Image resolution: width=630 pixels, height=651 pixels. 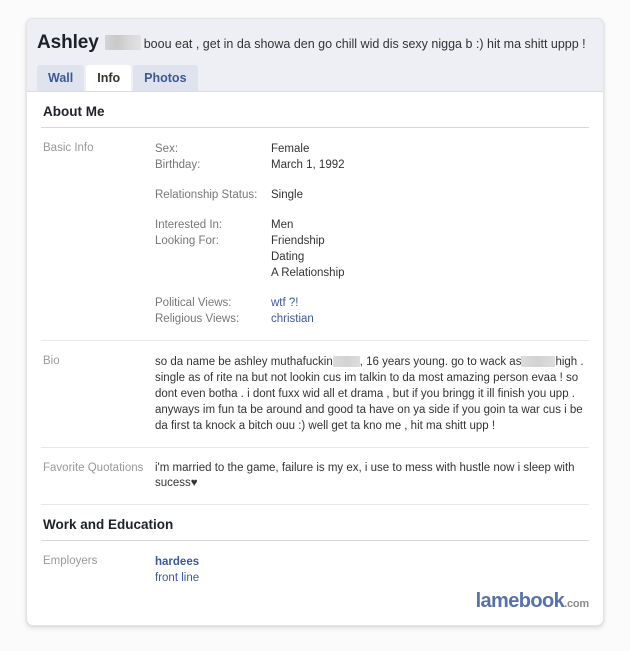 I want to click on row-label-basic-info: Basic Info, so click(x=68, y=148).